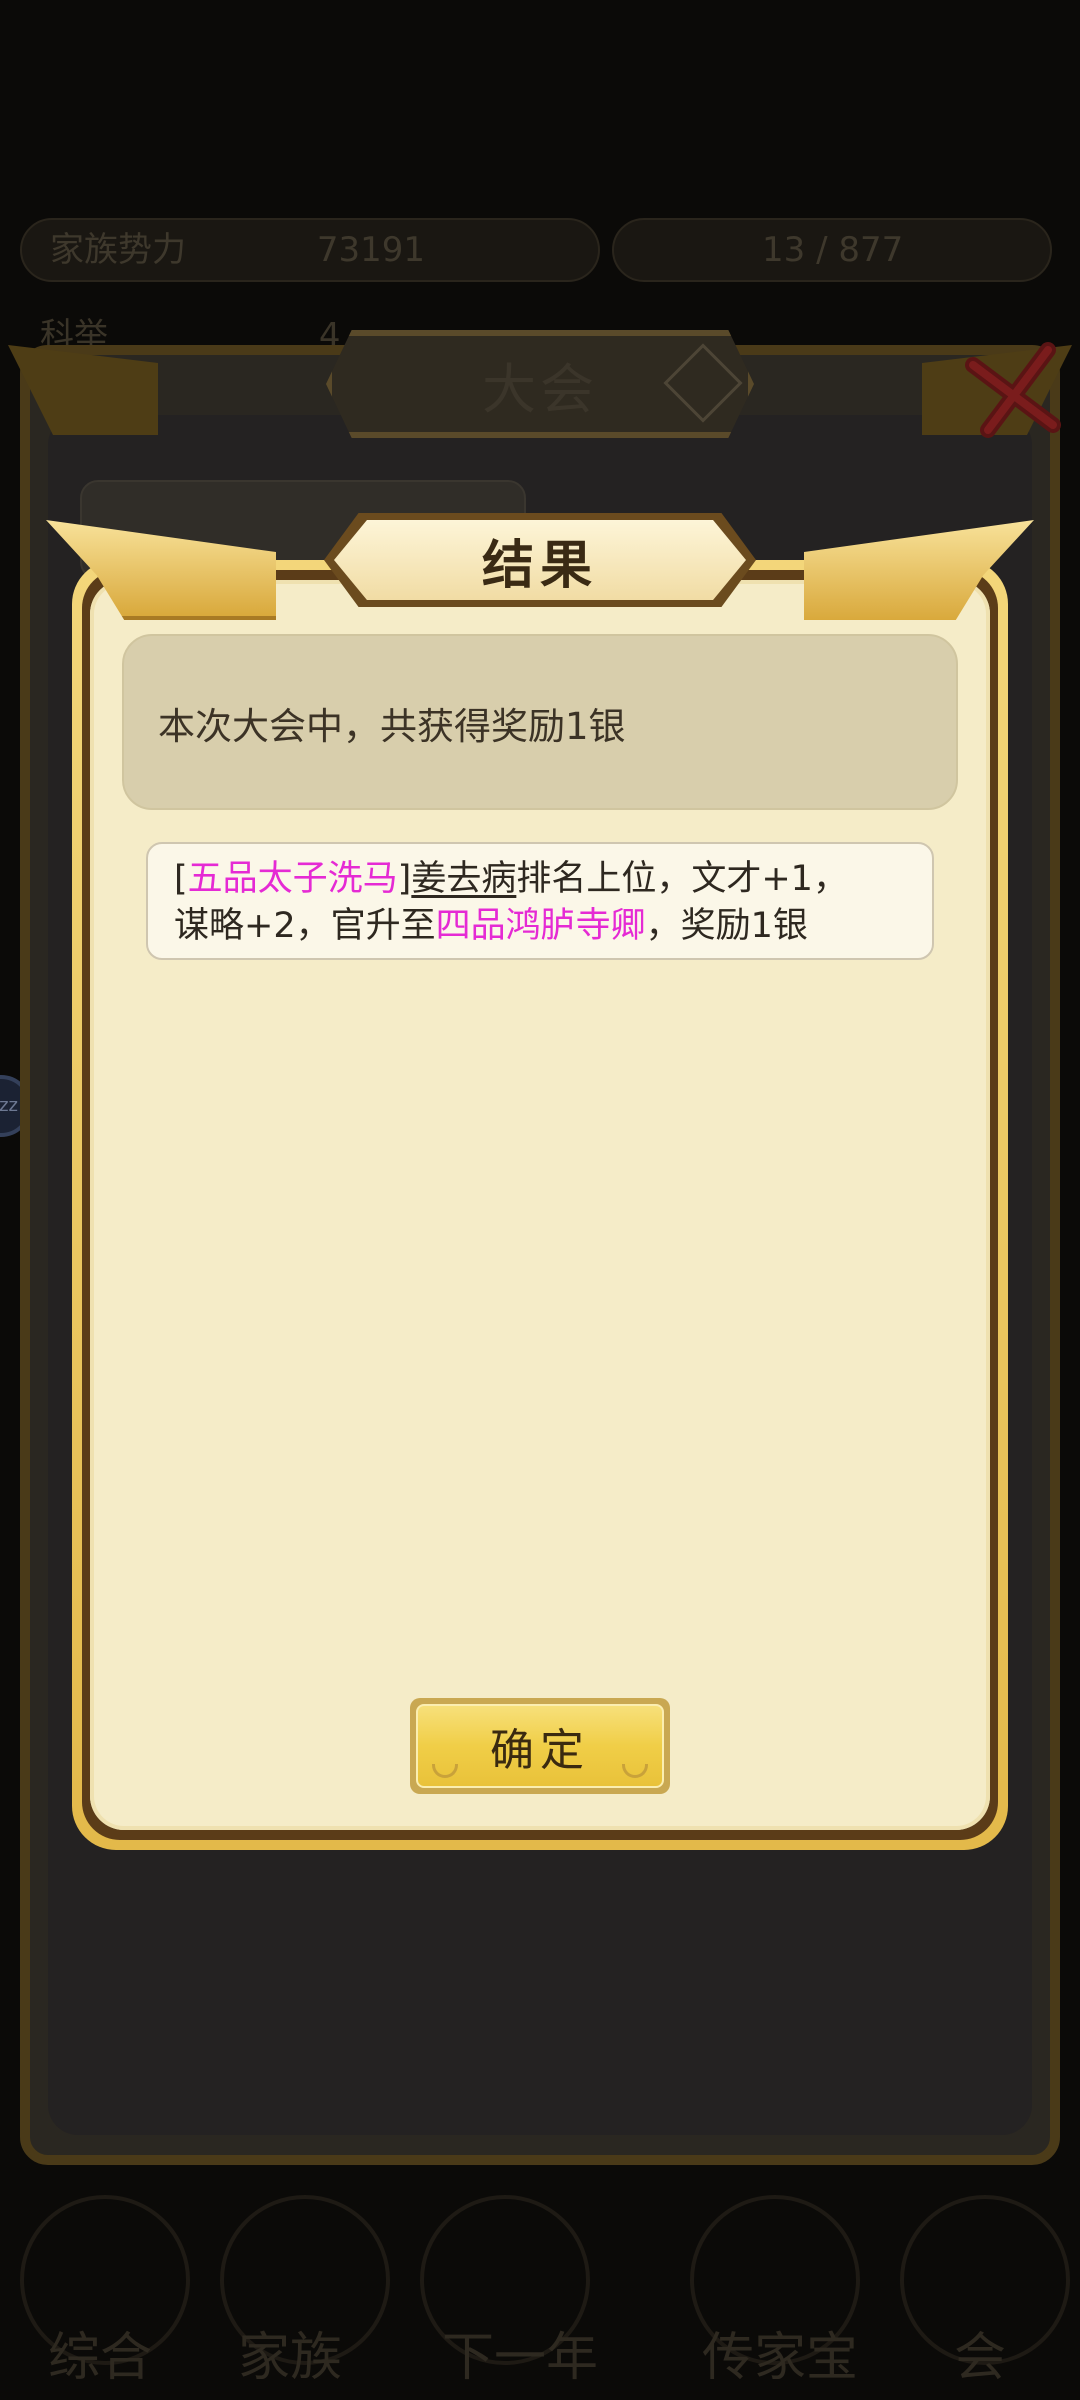 This screenshot has height=2400, width=1080. Describe the element at coordinates (463, 879) in the screenshot. I see `character-name-link: 姜去病` at that location.